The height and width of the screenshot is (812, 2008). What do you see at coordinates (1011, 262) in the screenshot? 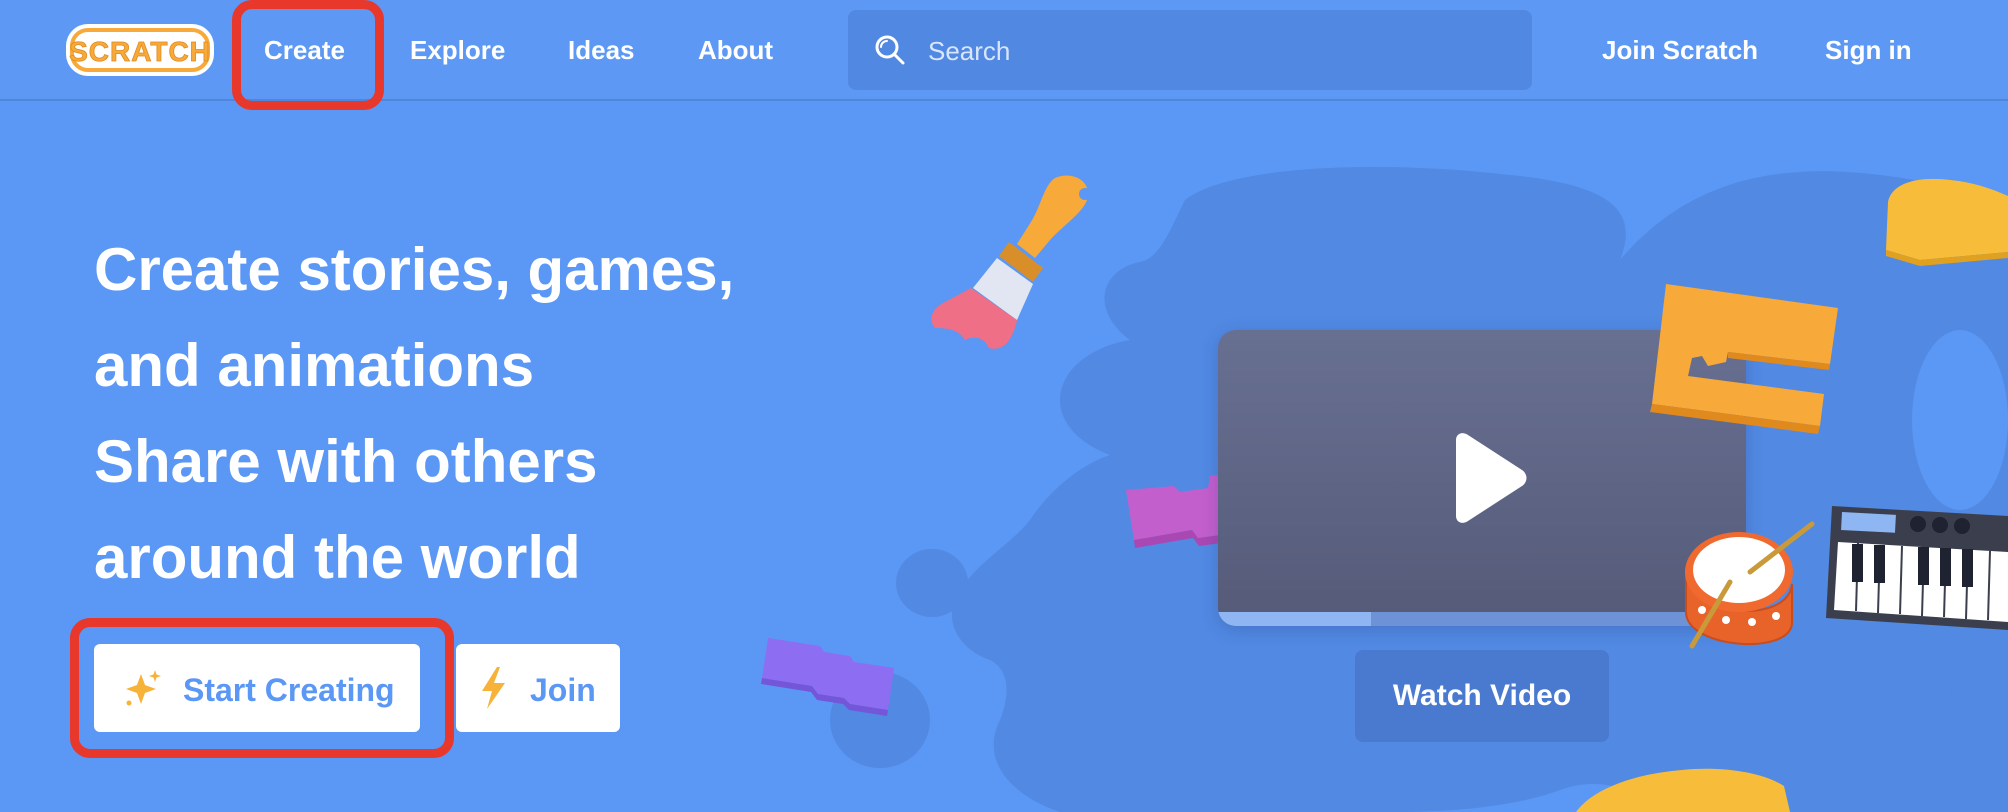
I see `paintbrush-illustration` at bounding box center [1011, 262].